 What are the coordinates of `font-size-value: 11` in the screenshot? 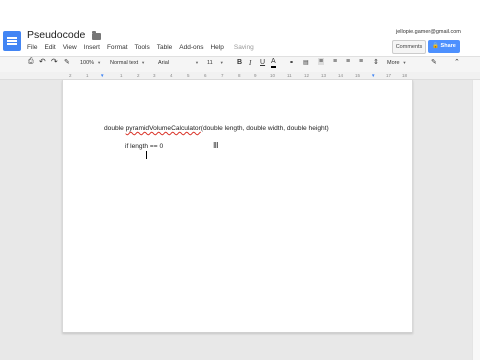 It's located at (210, 63).